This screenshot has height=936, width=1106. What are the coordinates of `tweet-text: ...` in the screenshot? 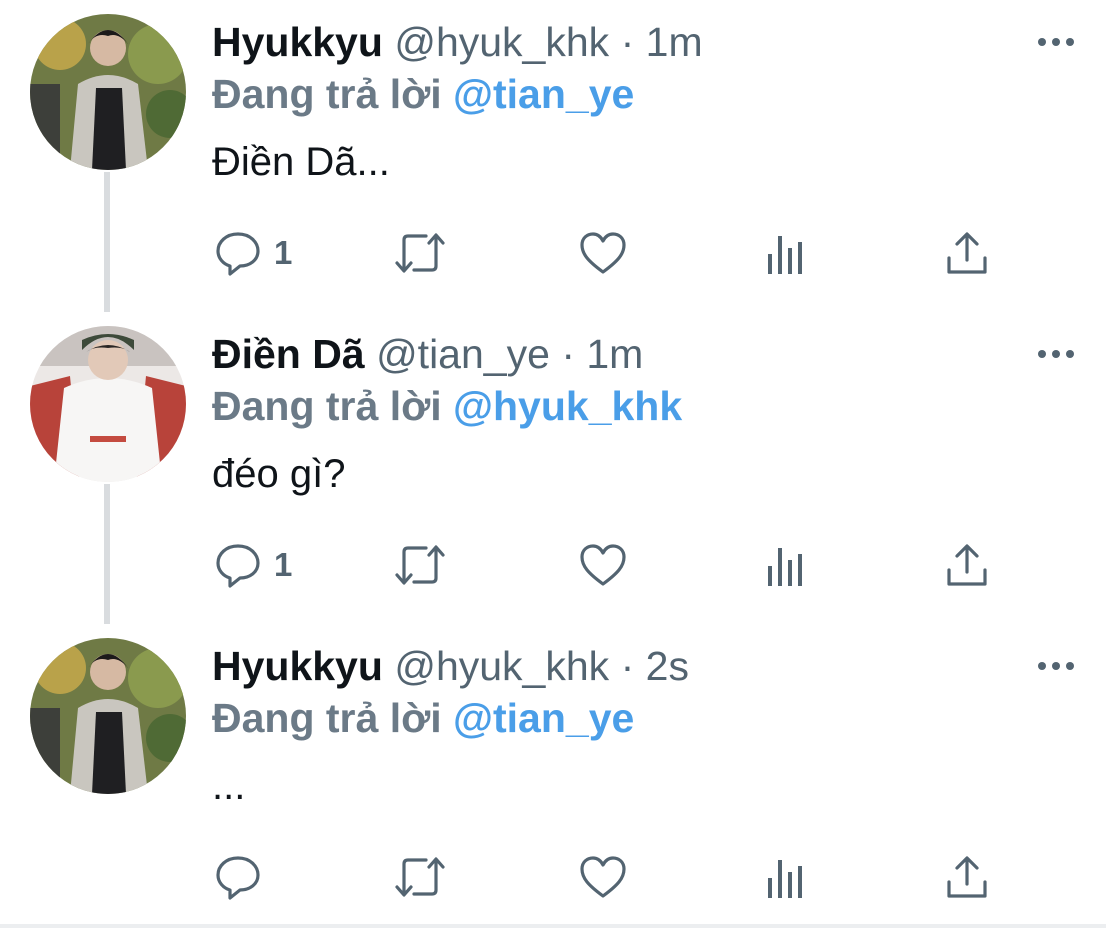 It's located at (229, 786).